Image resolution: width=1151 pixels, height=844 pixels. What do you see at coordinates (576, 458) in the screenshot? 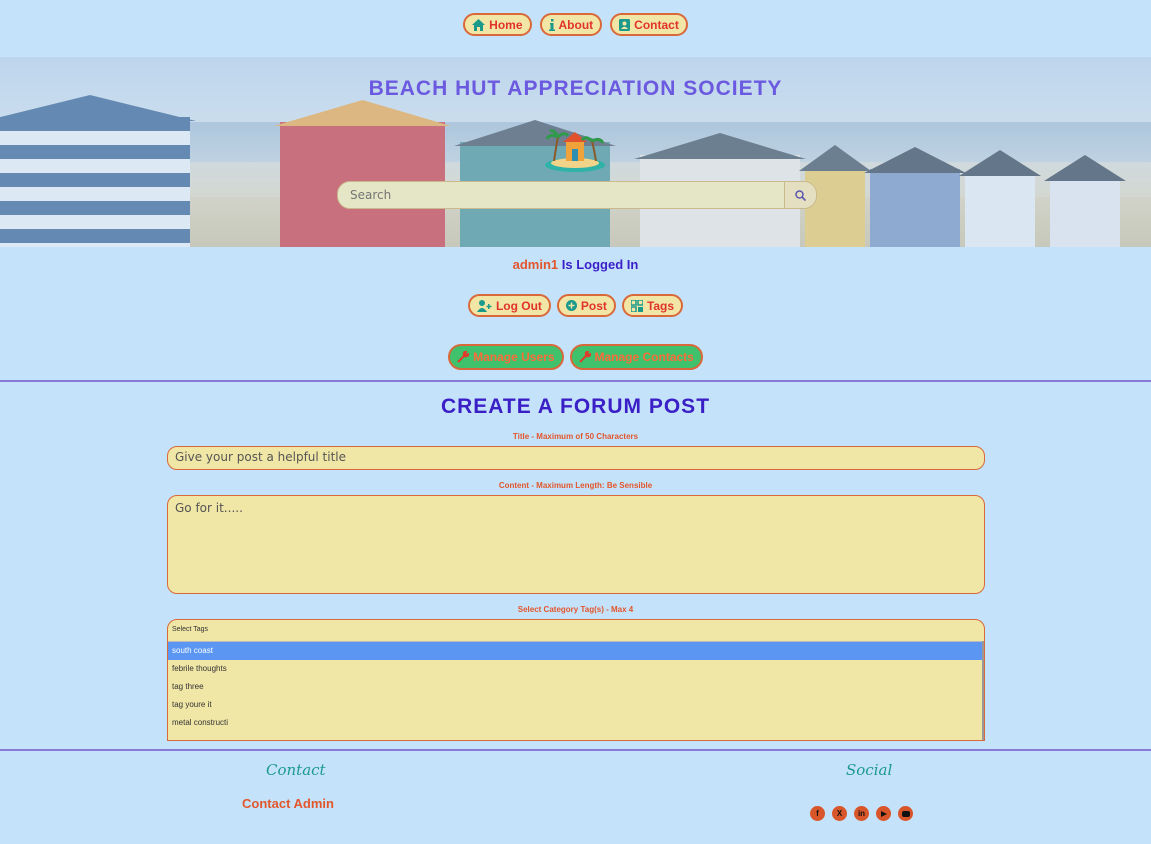
I see `title-input: Give your post a helpful title` at bounding box center [576, 458].